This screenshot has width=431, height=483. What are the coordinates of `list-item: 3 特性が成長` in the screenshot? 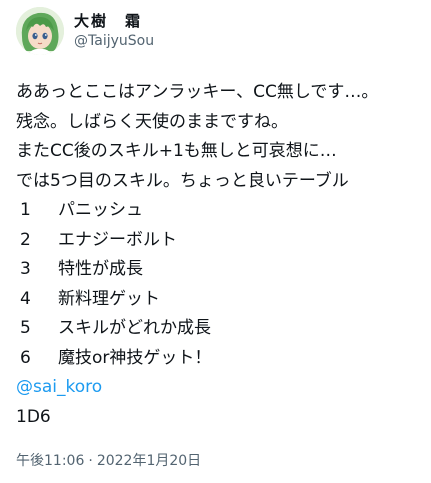 It's located at (215, 270).